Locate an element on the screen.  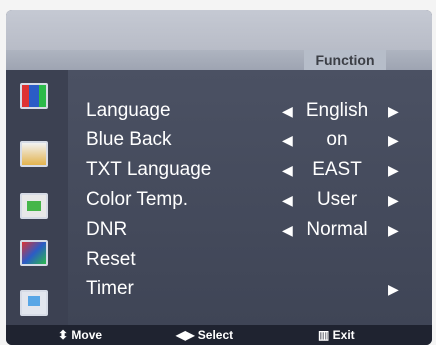
menu-item-label: Blue Back is located at coordinates (129, 139).